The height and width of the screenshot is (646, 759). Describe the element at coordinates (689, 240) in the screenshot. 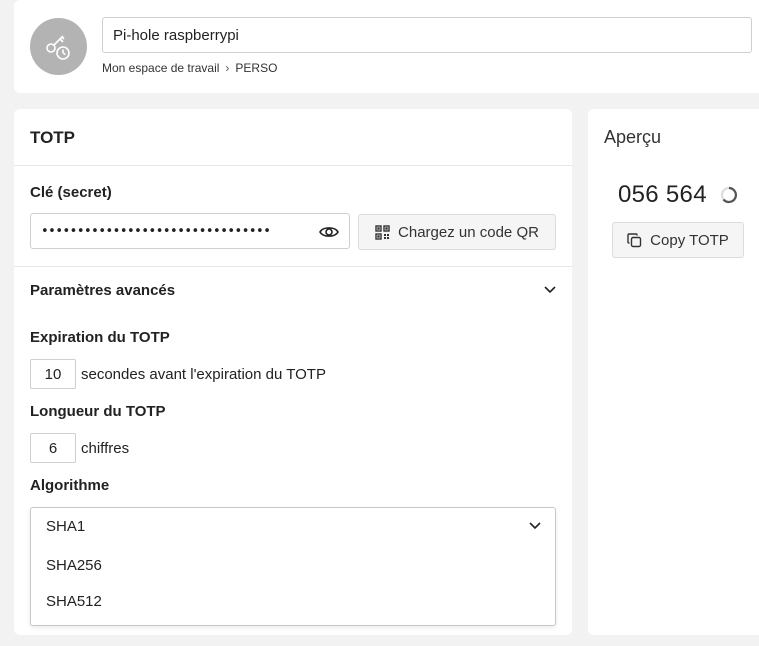

I see `copy-totp-label: Copy TOTP` at that location.